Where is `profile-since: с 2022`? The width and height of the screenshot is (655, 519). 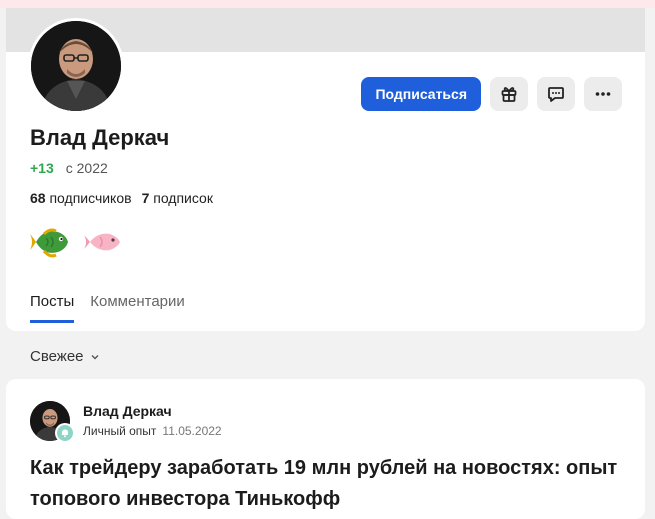
profile-since: с 2022 is located at coordinates (86, 168).